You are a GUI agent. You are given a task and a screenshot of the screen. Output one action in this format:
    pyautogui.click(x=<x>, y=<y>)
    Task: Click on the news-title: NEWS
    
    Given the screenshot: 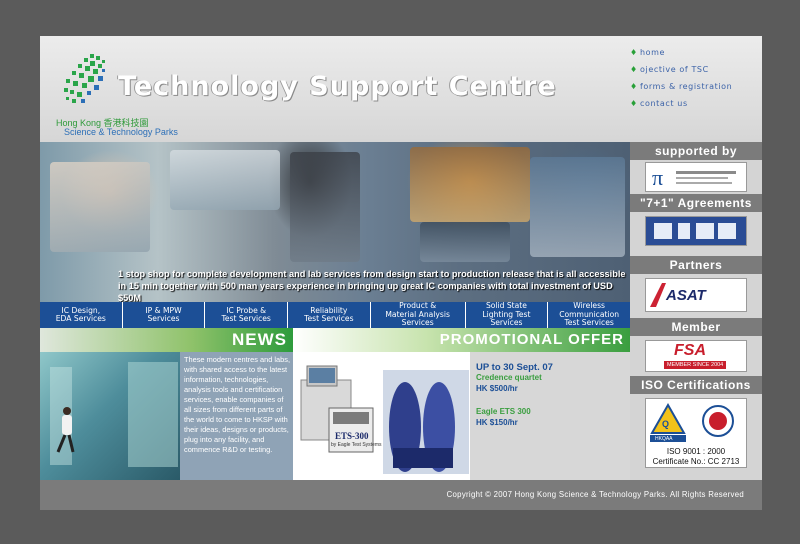 What is the action you would take?
    pyautogui.click(x=259, y=339)
    